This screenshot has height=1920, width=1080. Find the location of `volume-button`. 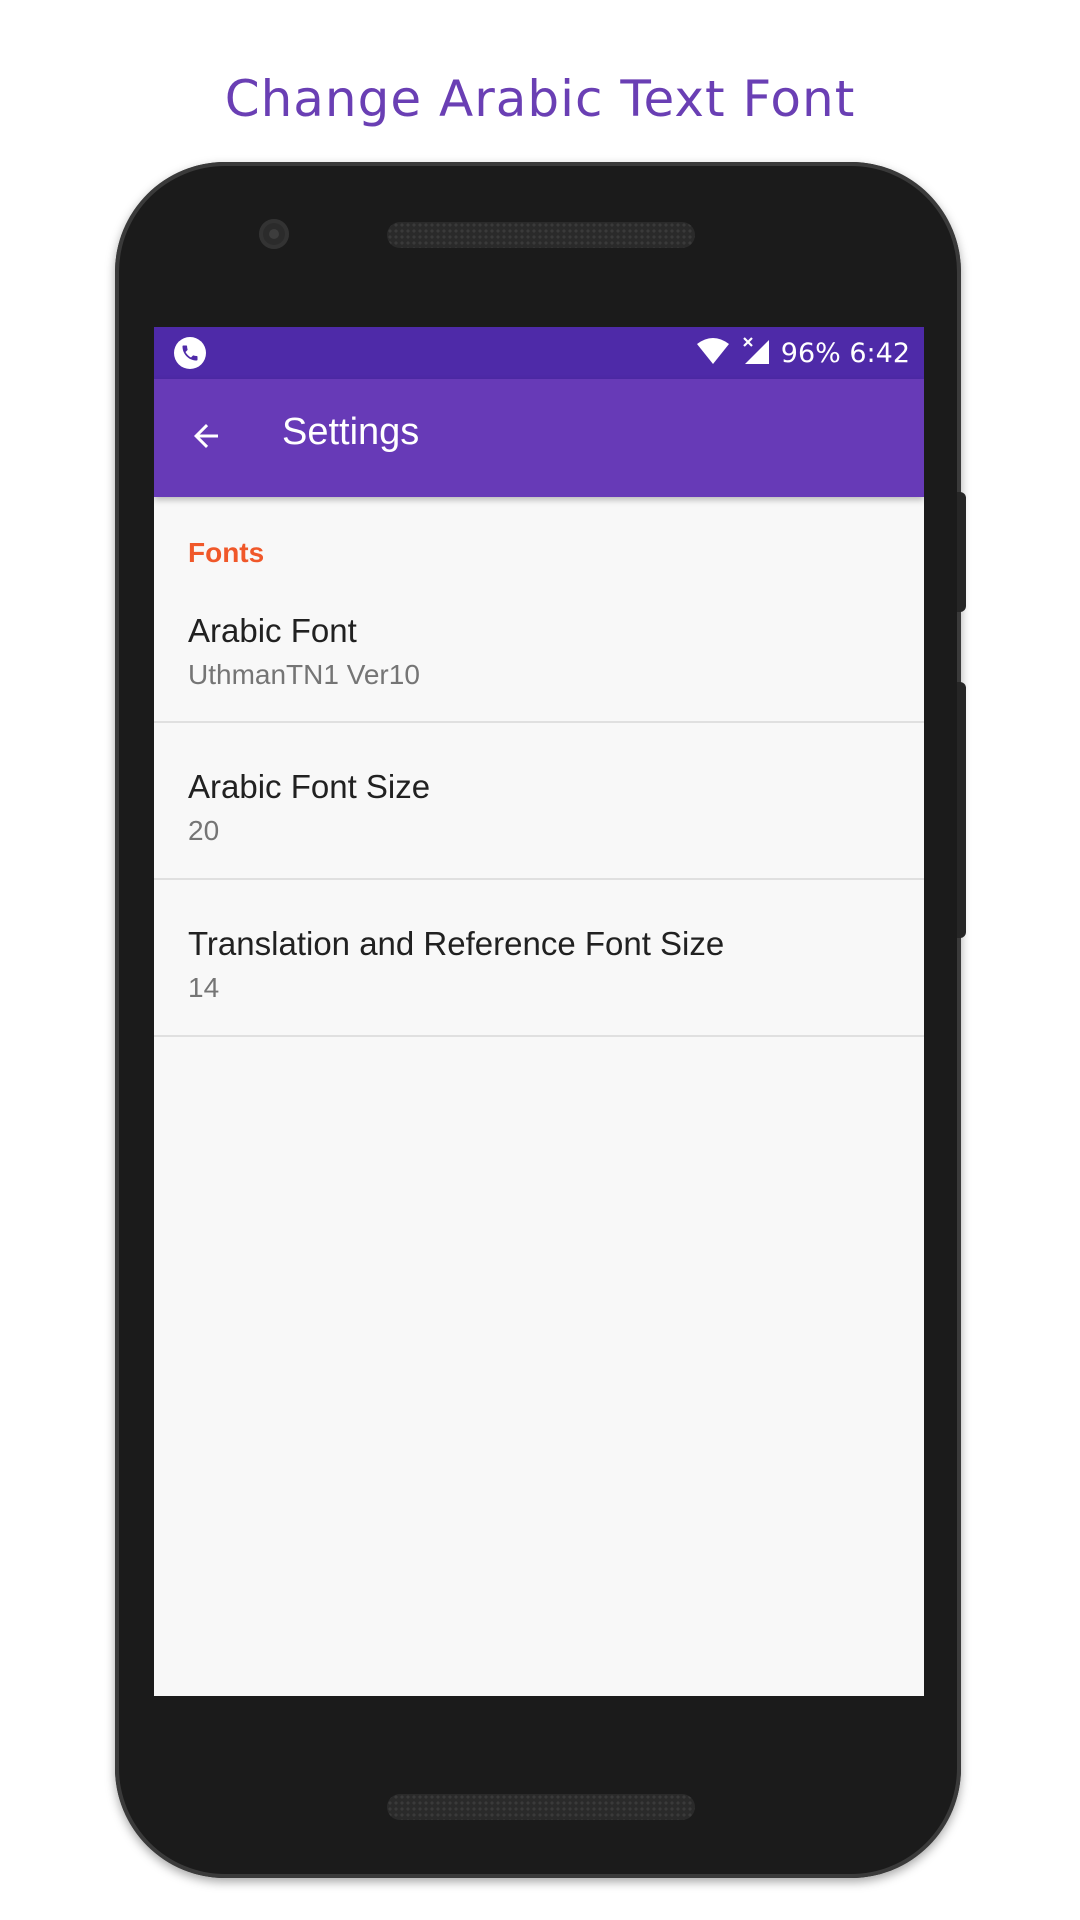

volume-button is located at coordinates (961, 810).